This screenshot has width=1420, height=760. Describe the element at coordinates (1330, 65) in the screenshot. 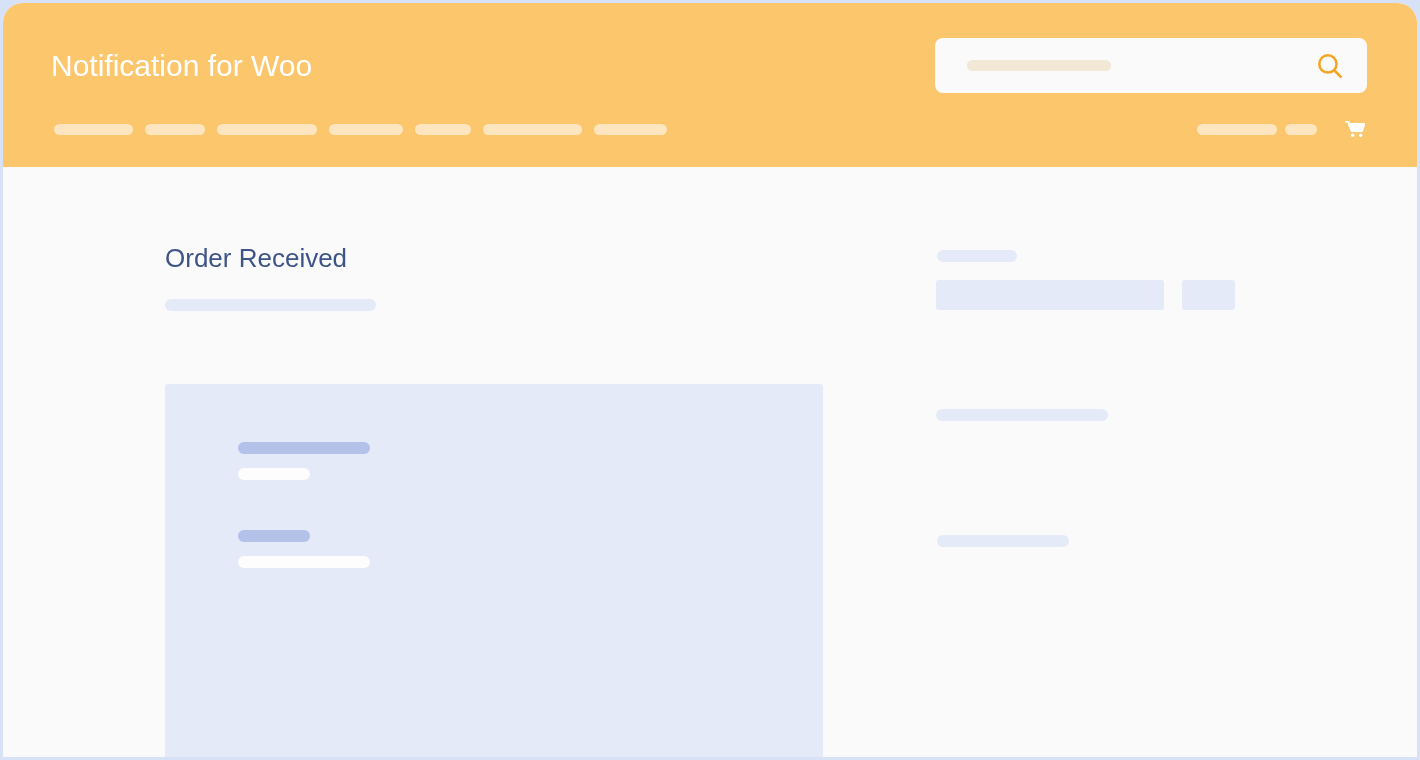

I see `search-icon` at that location.